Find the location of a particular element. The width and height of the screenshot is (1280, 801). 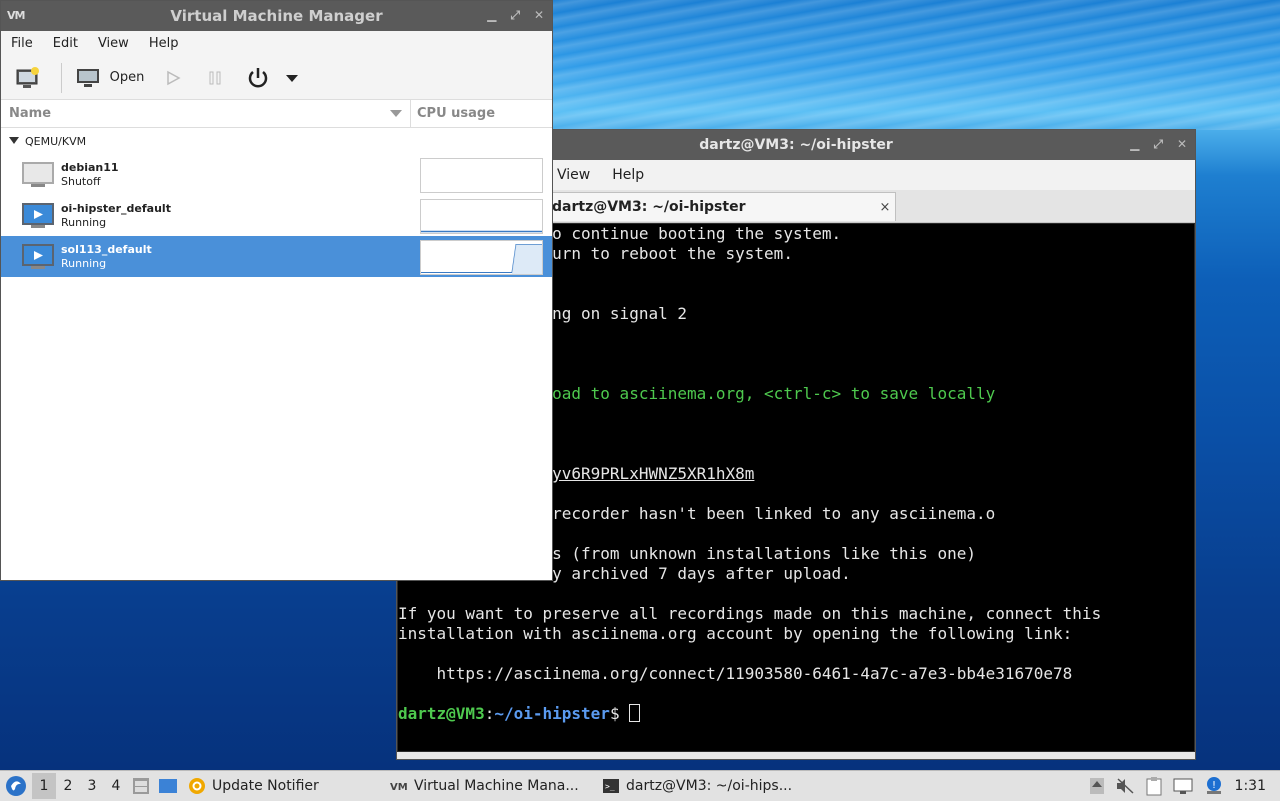

vmm-title: Virtual Machine Manager is located at coordinates (276, 16).